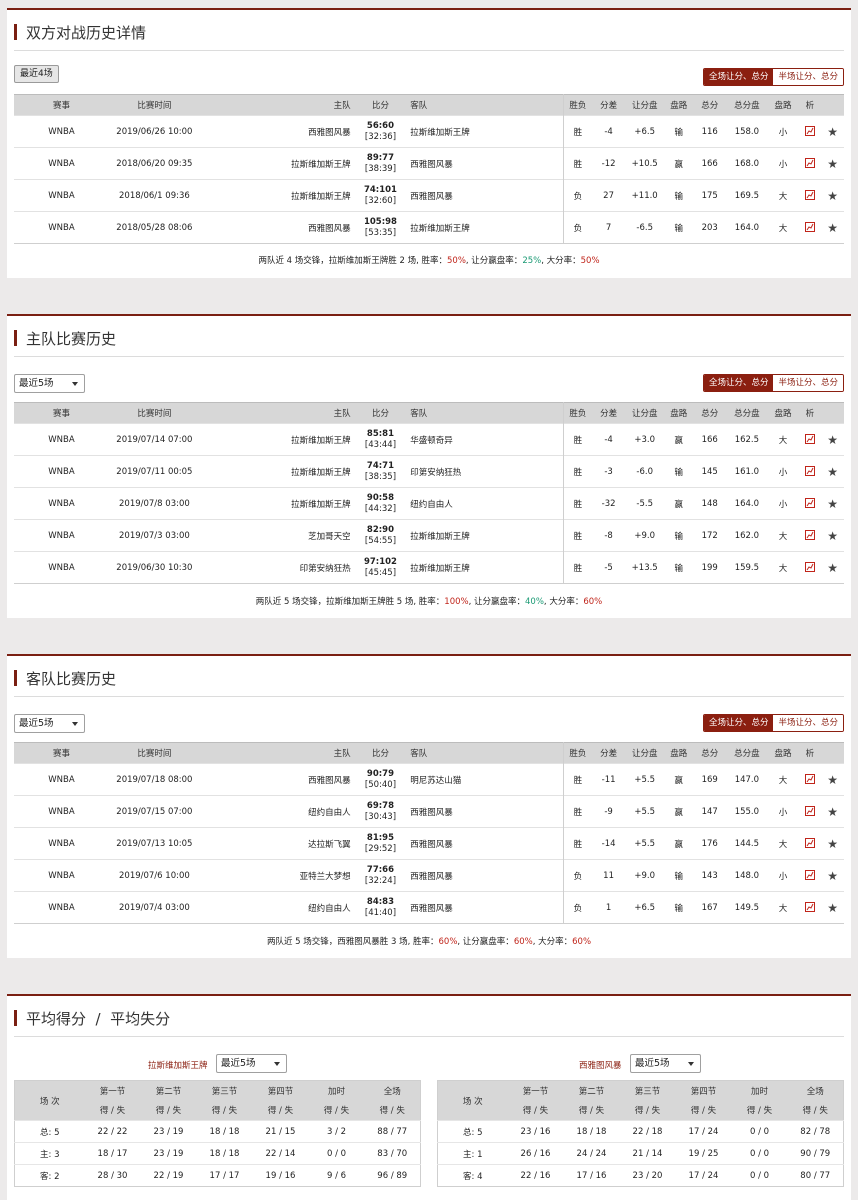 Image resolution: width=858 pixels, height=1200 pixels. I want to click on score-cell: 3 / 2, so click(336, 1131).